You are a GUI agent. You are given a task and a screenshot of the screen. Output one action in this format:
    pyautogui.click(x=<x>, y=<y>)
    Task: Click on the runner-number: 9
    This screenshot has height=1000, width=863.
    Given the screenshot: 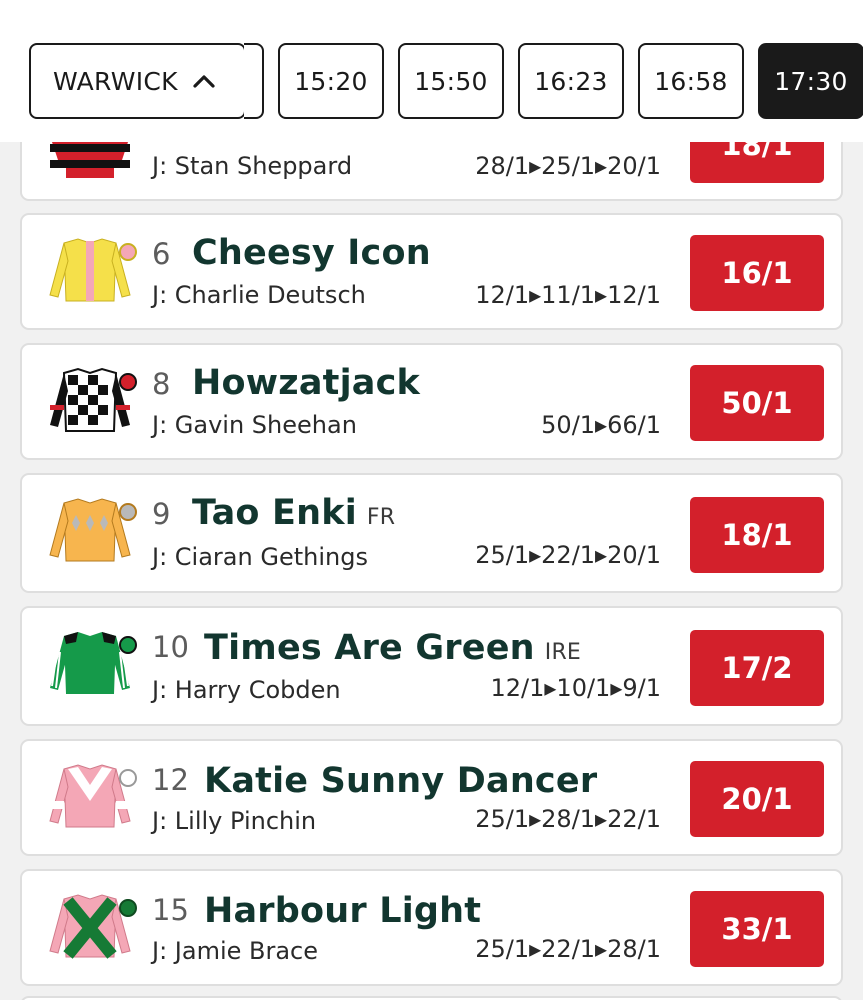 What is the action you would take?
    pyautogui.click(x=161, y=514)
    